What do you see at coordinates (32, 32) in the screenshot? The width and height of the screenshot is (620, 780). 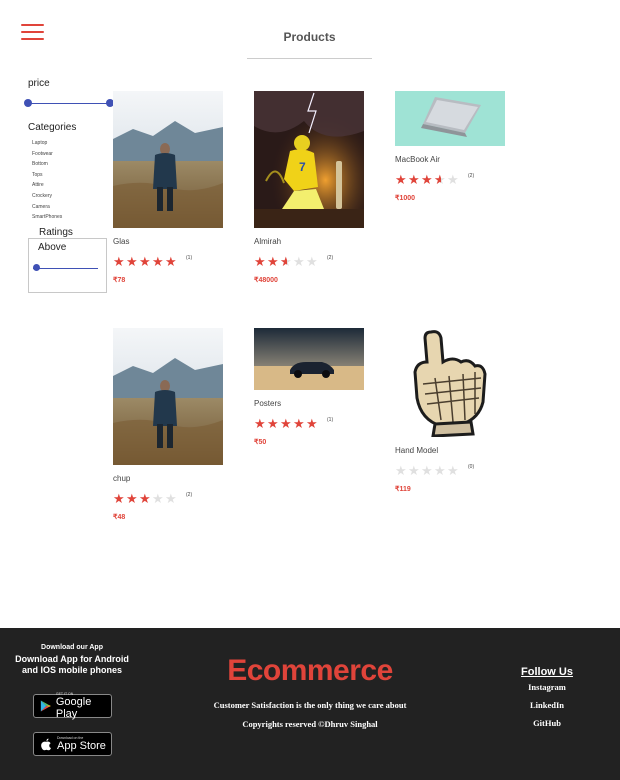 I see `hamburger-menu-icon` at bounding box center [32, 32].